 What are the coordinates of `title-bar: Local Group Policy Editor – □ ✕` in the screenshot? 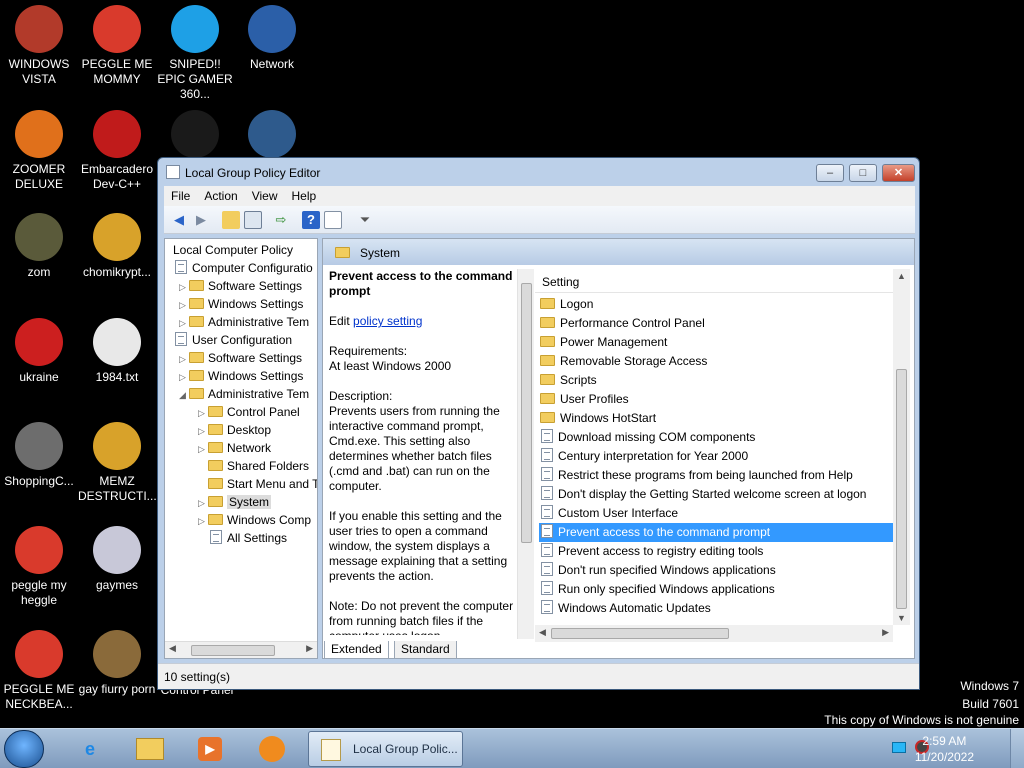 It's located at (538, 172).